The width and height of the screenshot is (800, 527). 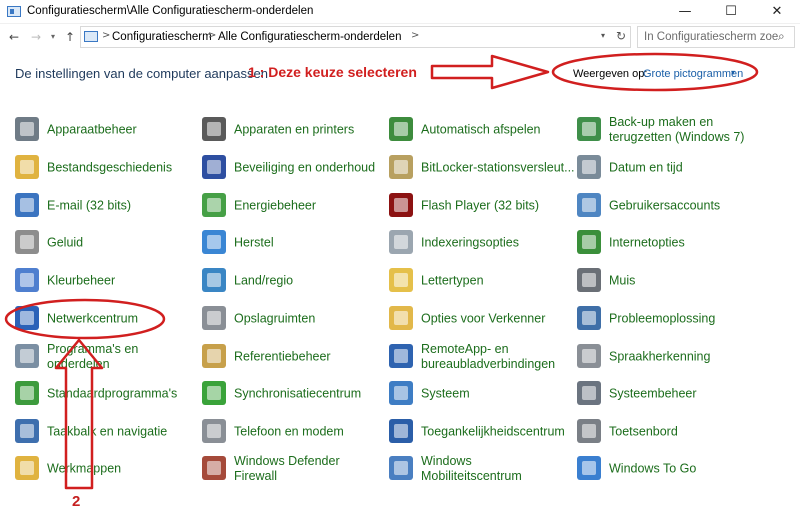 What do you see at coordinates (112, 394) in the screenshot?
I see `control-panel-item-label: Standaardprogramma's` at bounding box center [112, 394].